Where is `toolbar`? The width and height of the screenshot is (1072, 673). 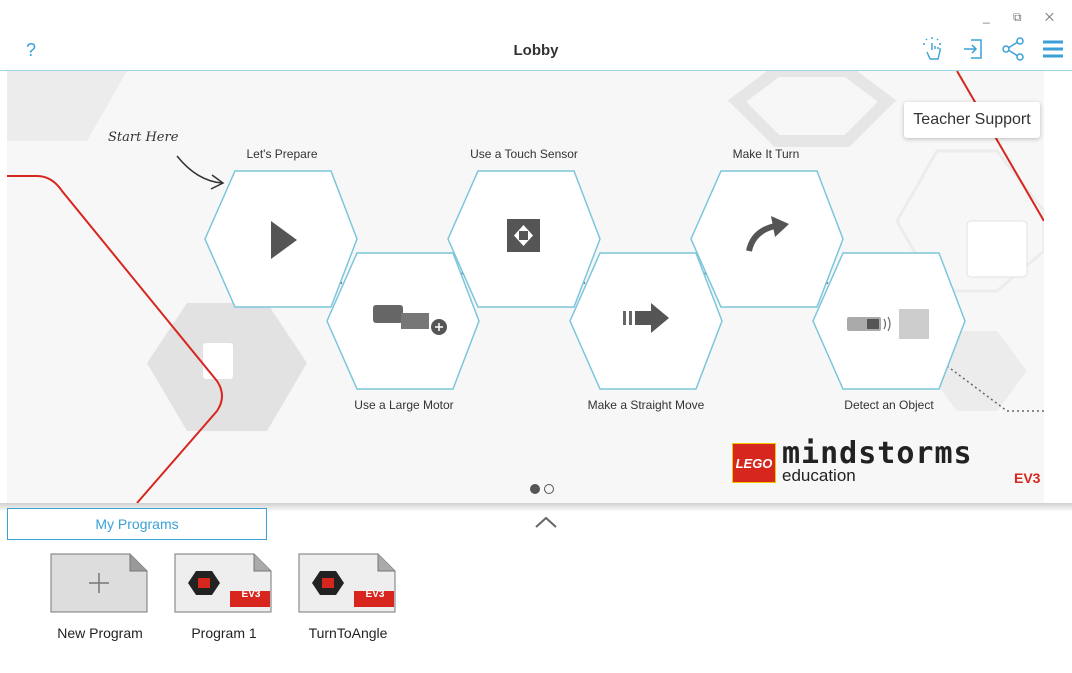 toolbar is located at coordinates (993, 49).